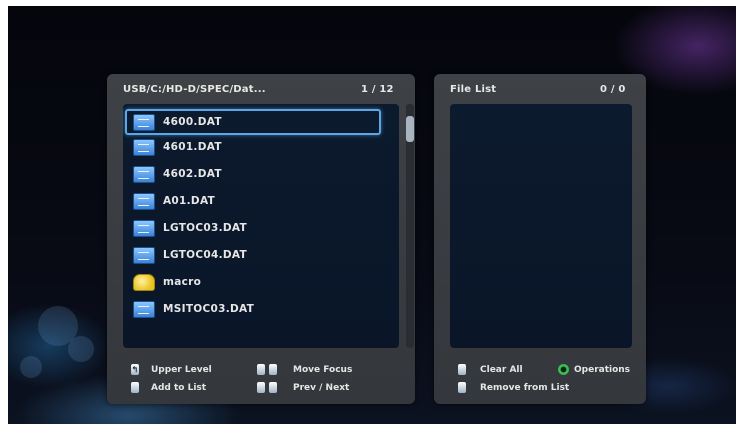 The image size is (744, 426). I want to click on green-key-icon, so click(563, 369).